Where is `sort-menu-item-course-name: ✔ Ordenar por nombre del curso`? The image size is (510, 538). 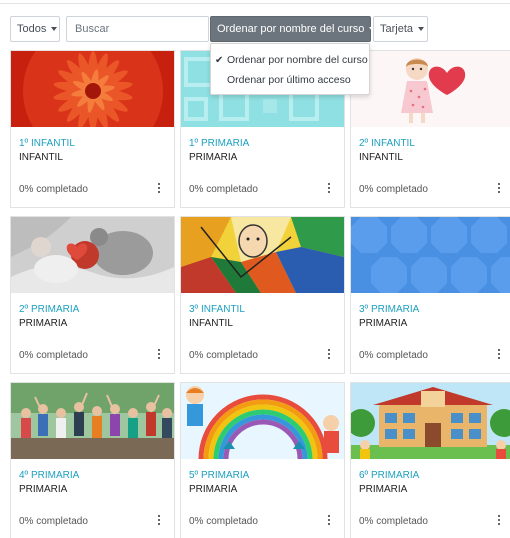 sort-menu-item-course-name: ✔ Ordenar por nombre del curso is located at coordinates (290, 60).